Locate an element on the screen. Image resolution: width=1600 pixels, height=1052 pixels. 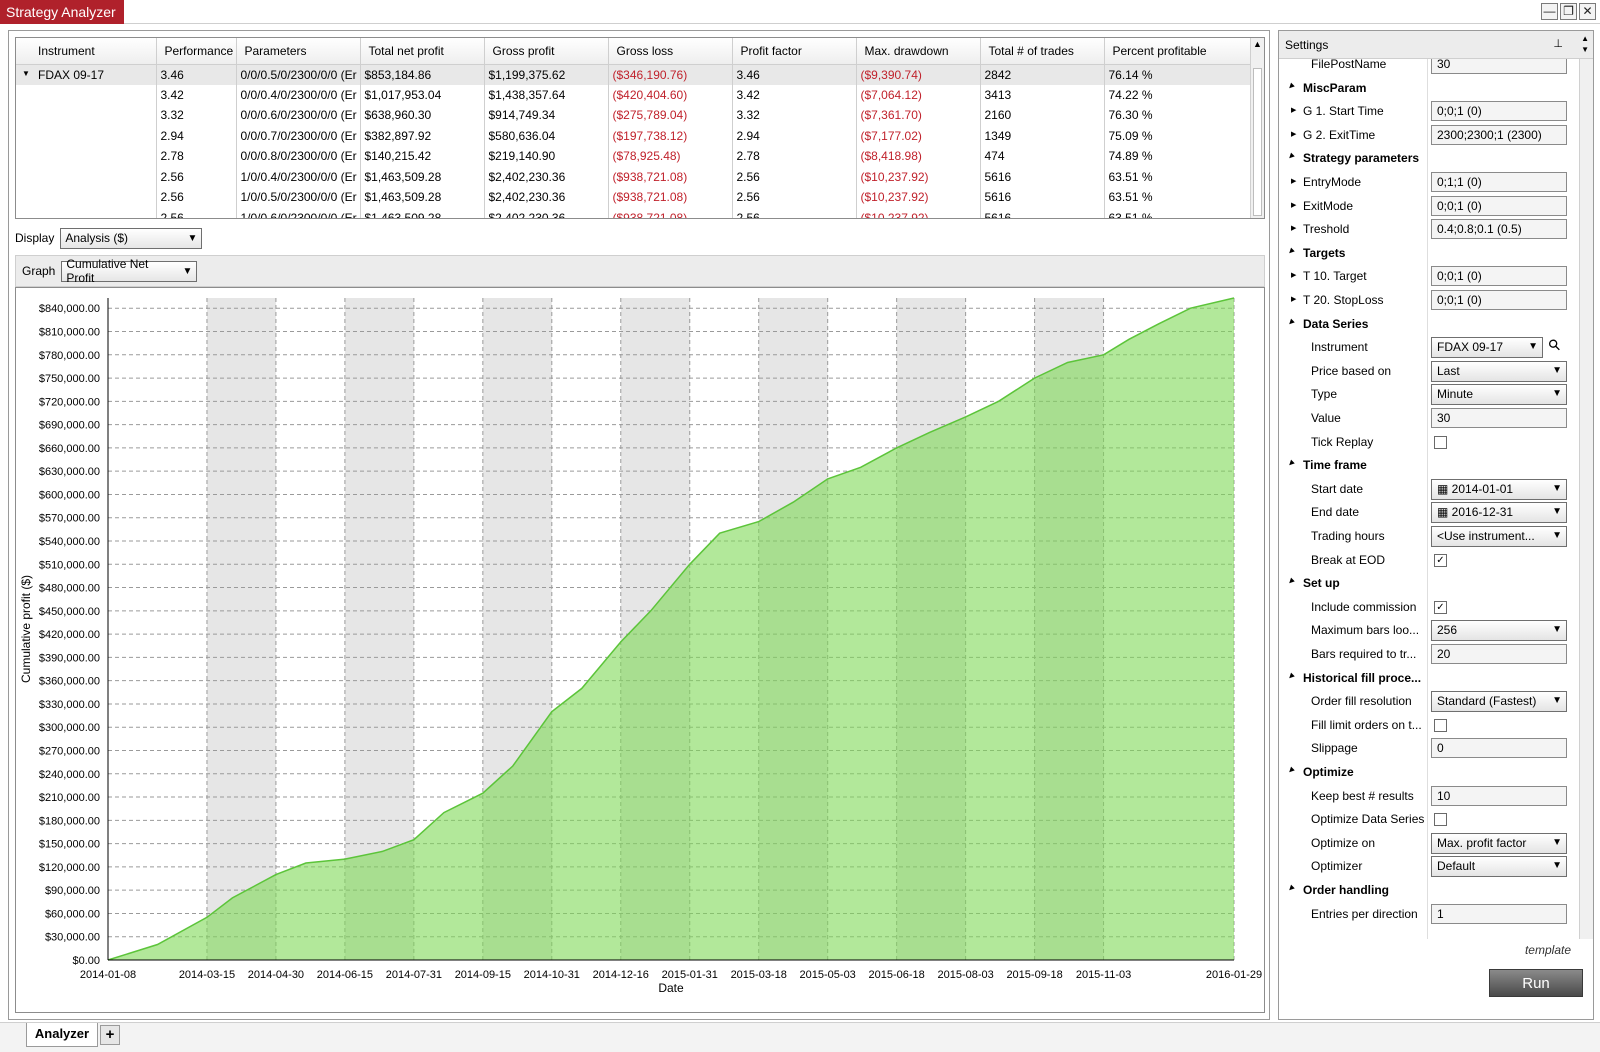
setting-row: ▶ ExitMode 0;0;1 (0) is located at coordinates (1429, 206).